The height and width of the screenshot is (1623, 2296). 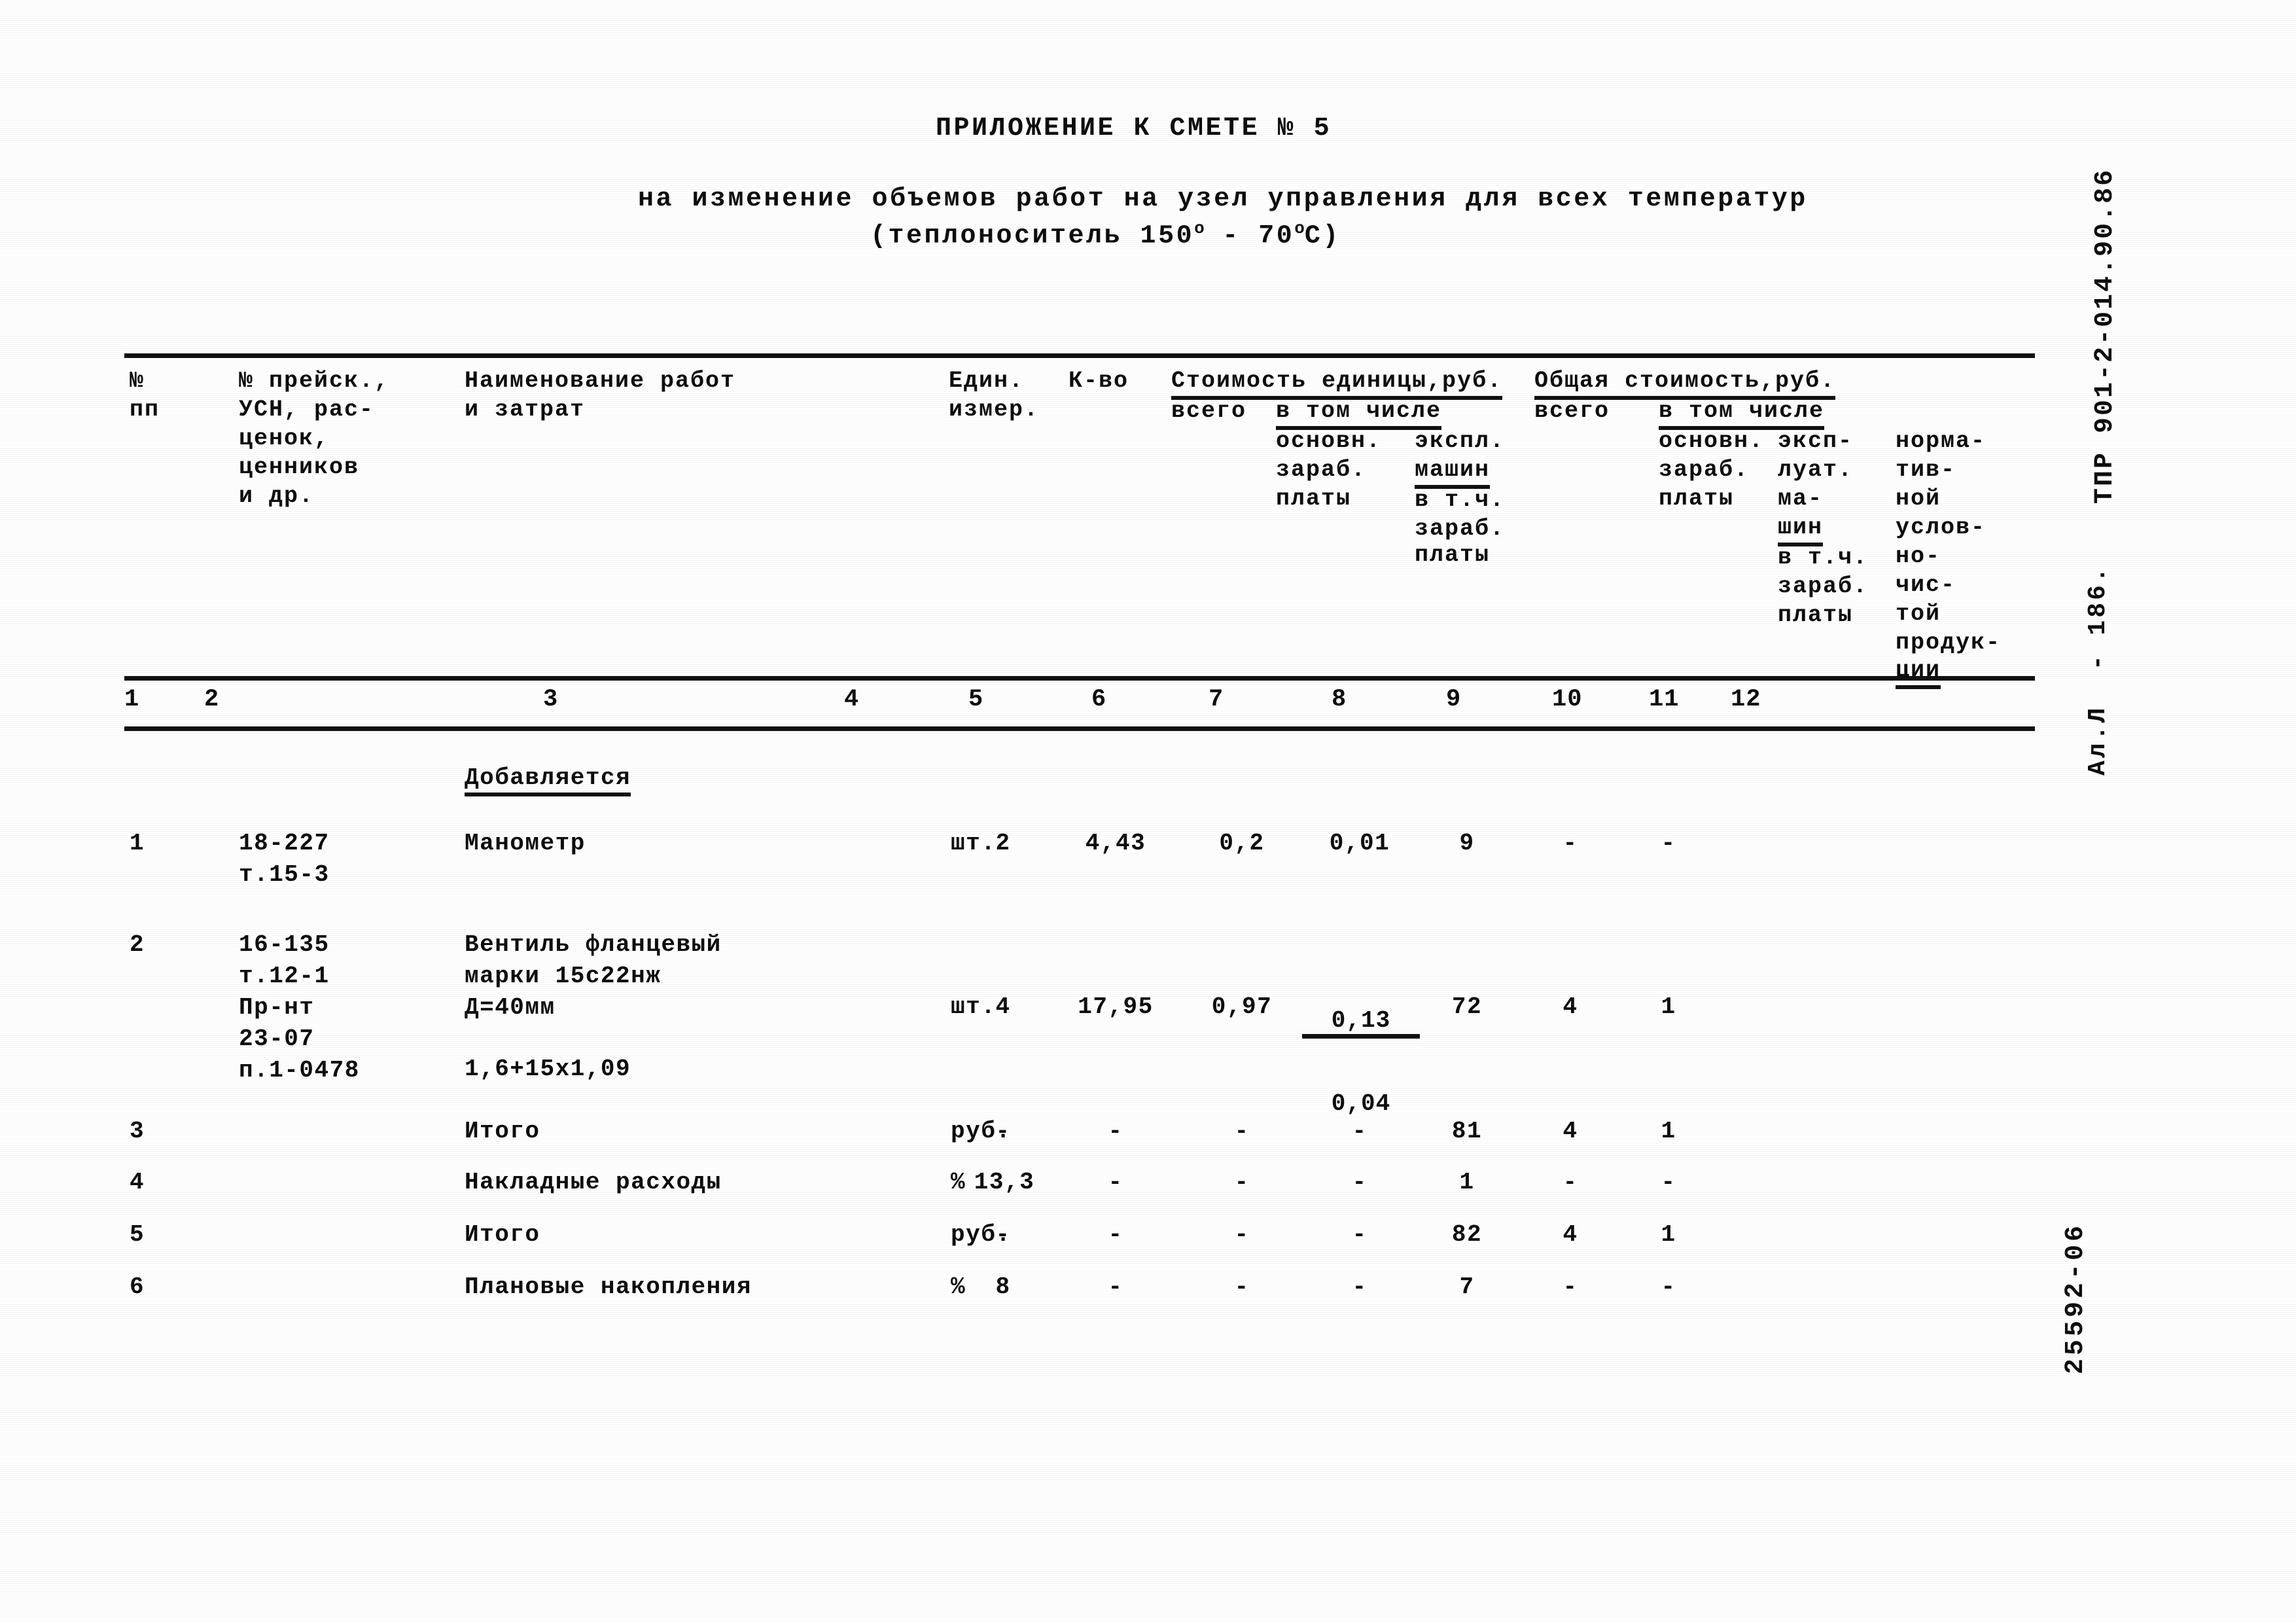 I want to click on row-5-total-machine: 1, so click(x=1668, y=1234).